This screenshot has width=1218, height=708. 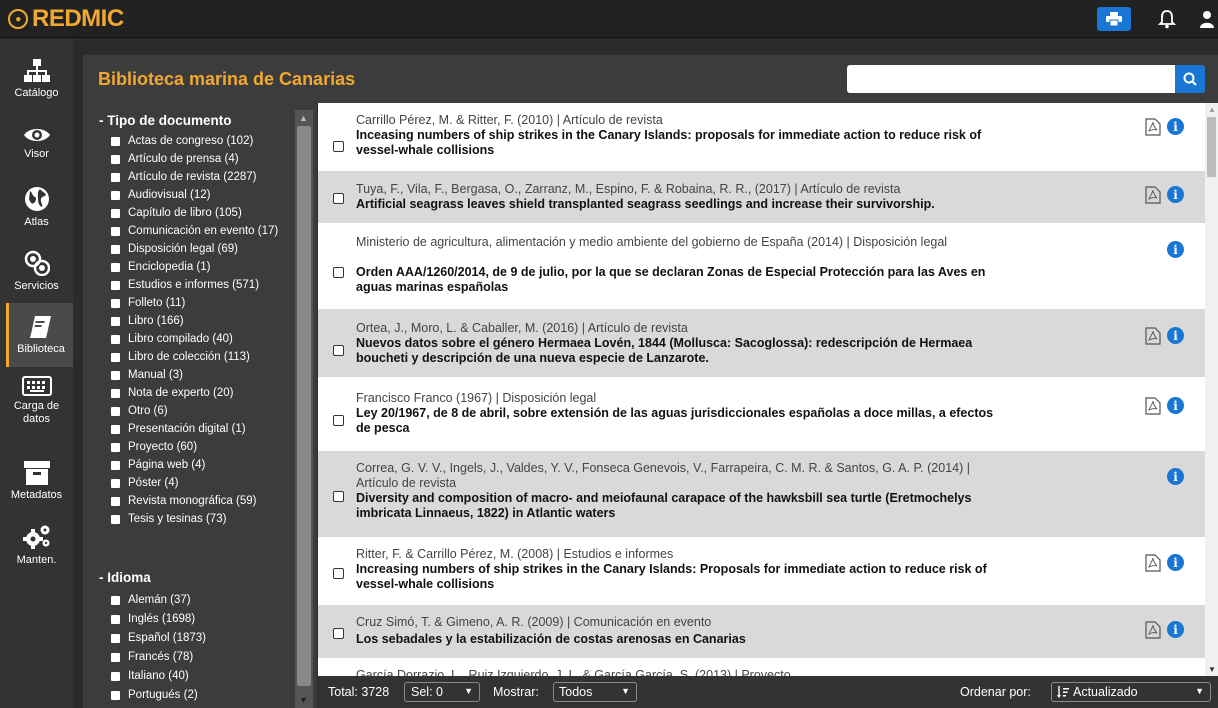 I want to click on results-scrollbar: ▲ ▼, so click(x=1211, y=389).